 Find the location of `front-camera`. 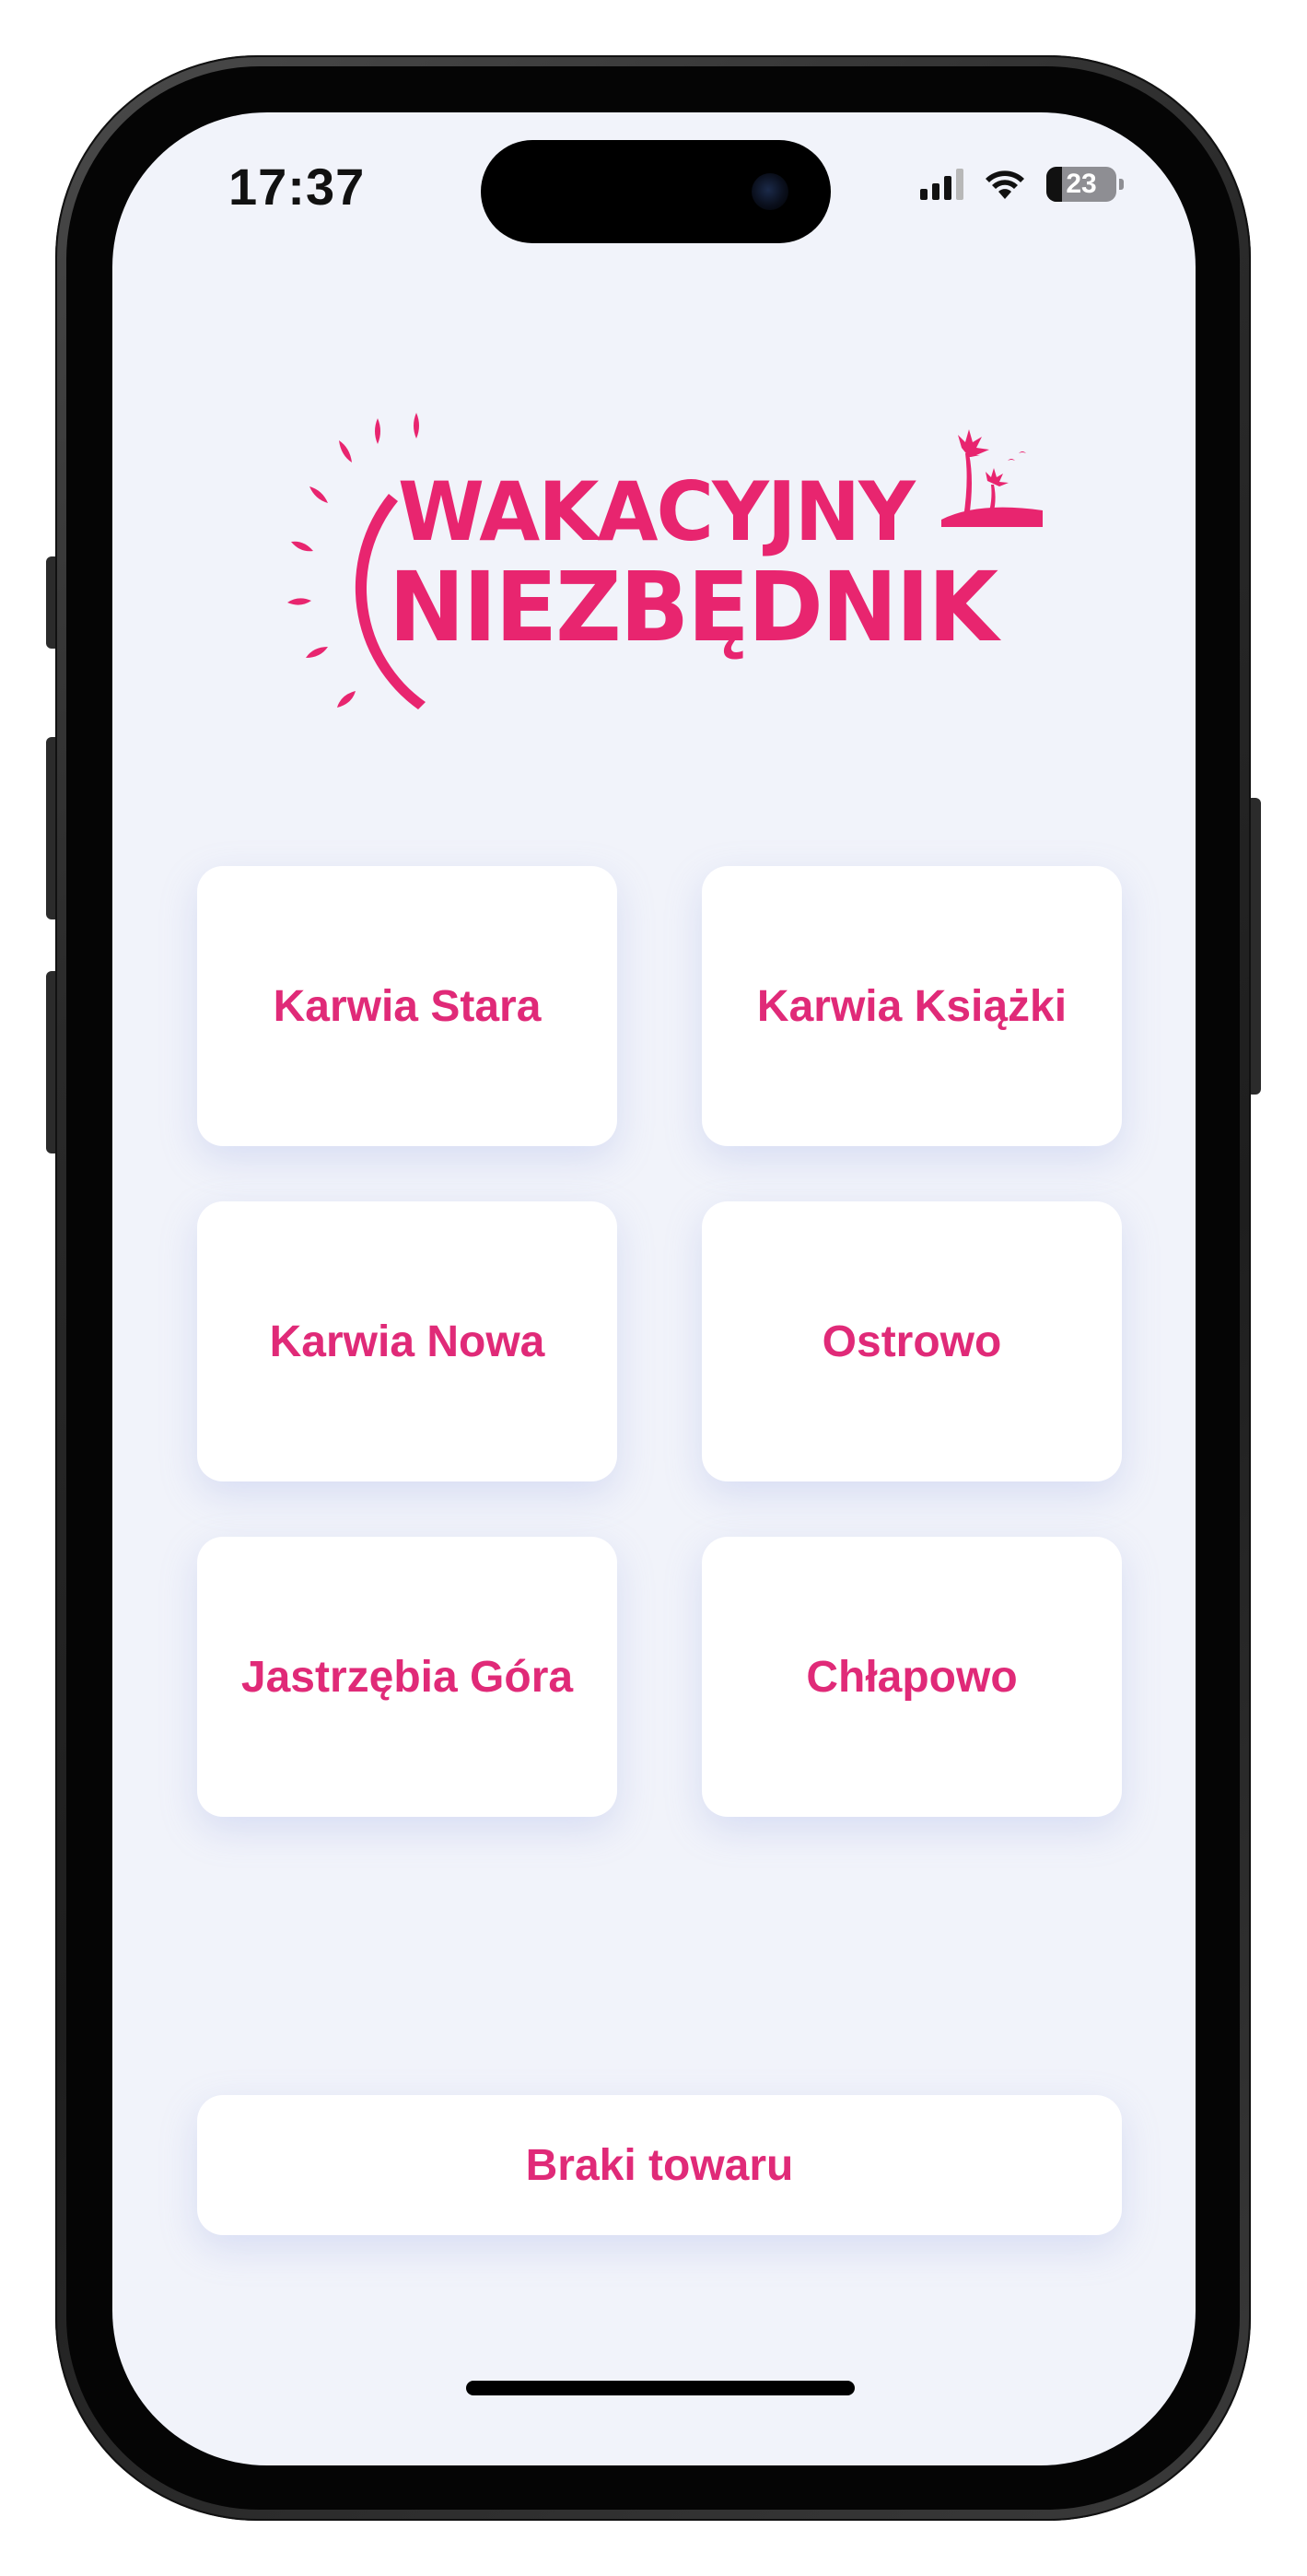

front-camera is located at coordinates (770, 191).